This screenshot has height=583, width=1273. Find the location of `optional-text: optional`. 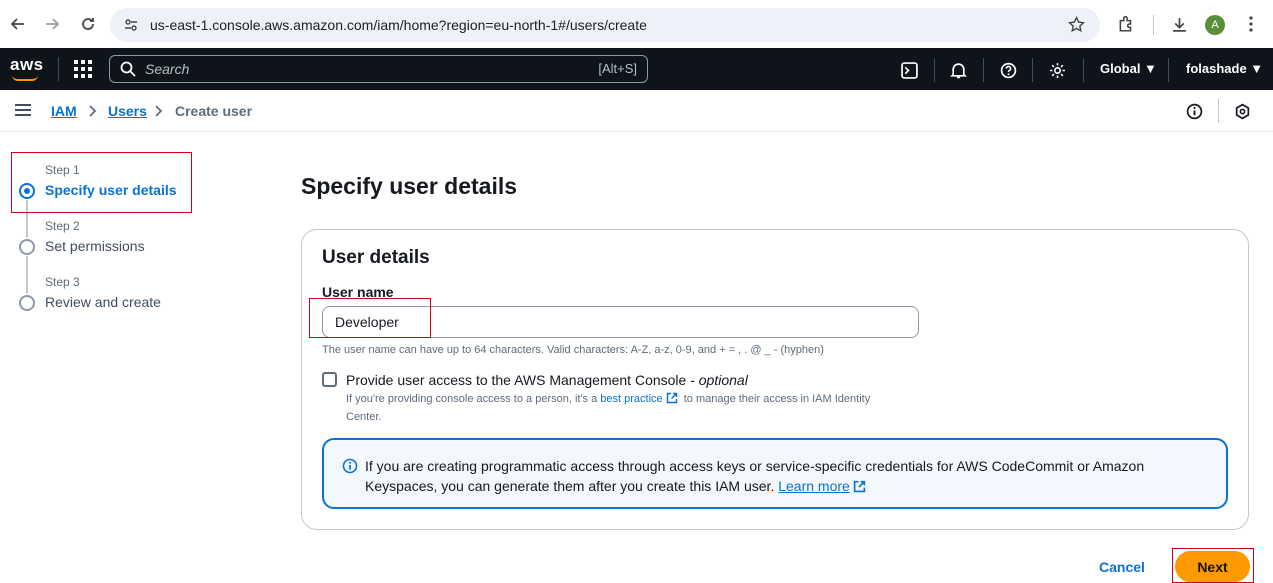

optional-text: optional is located at coordinates (723, 380).